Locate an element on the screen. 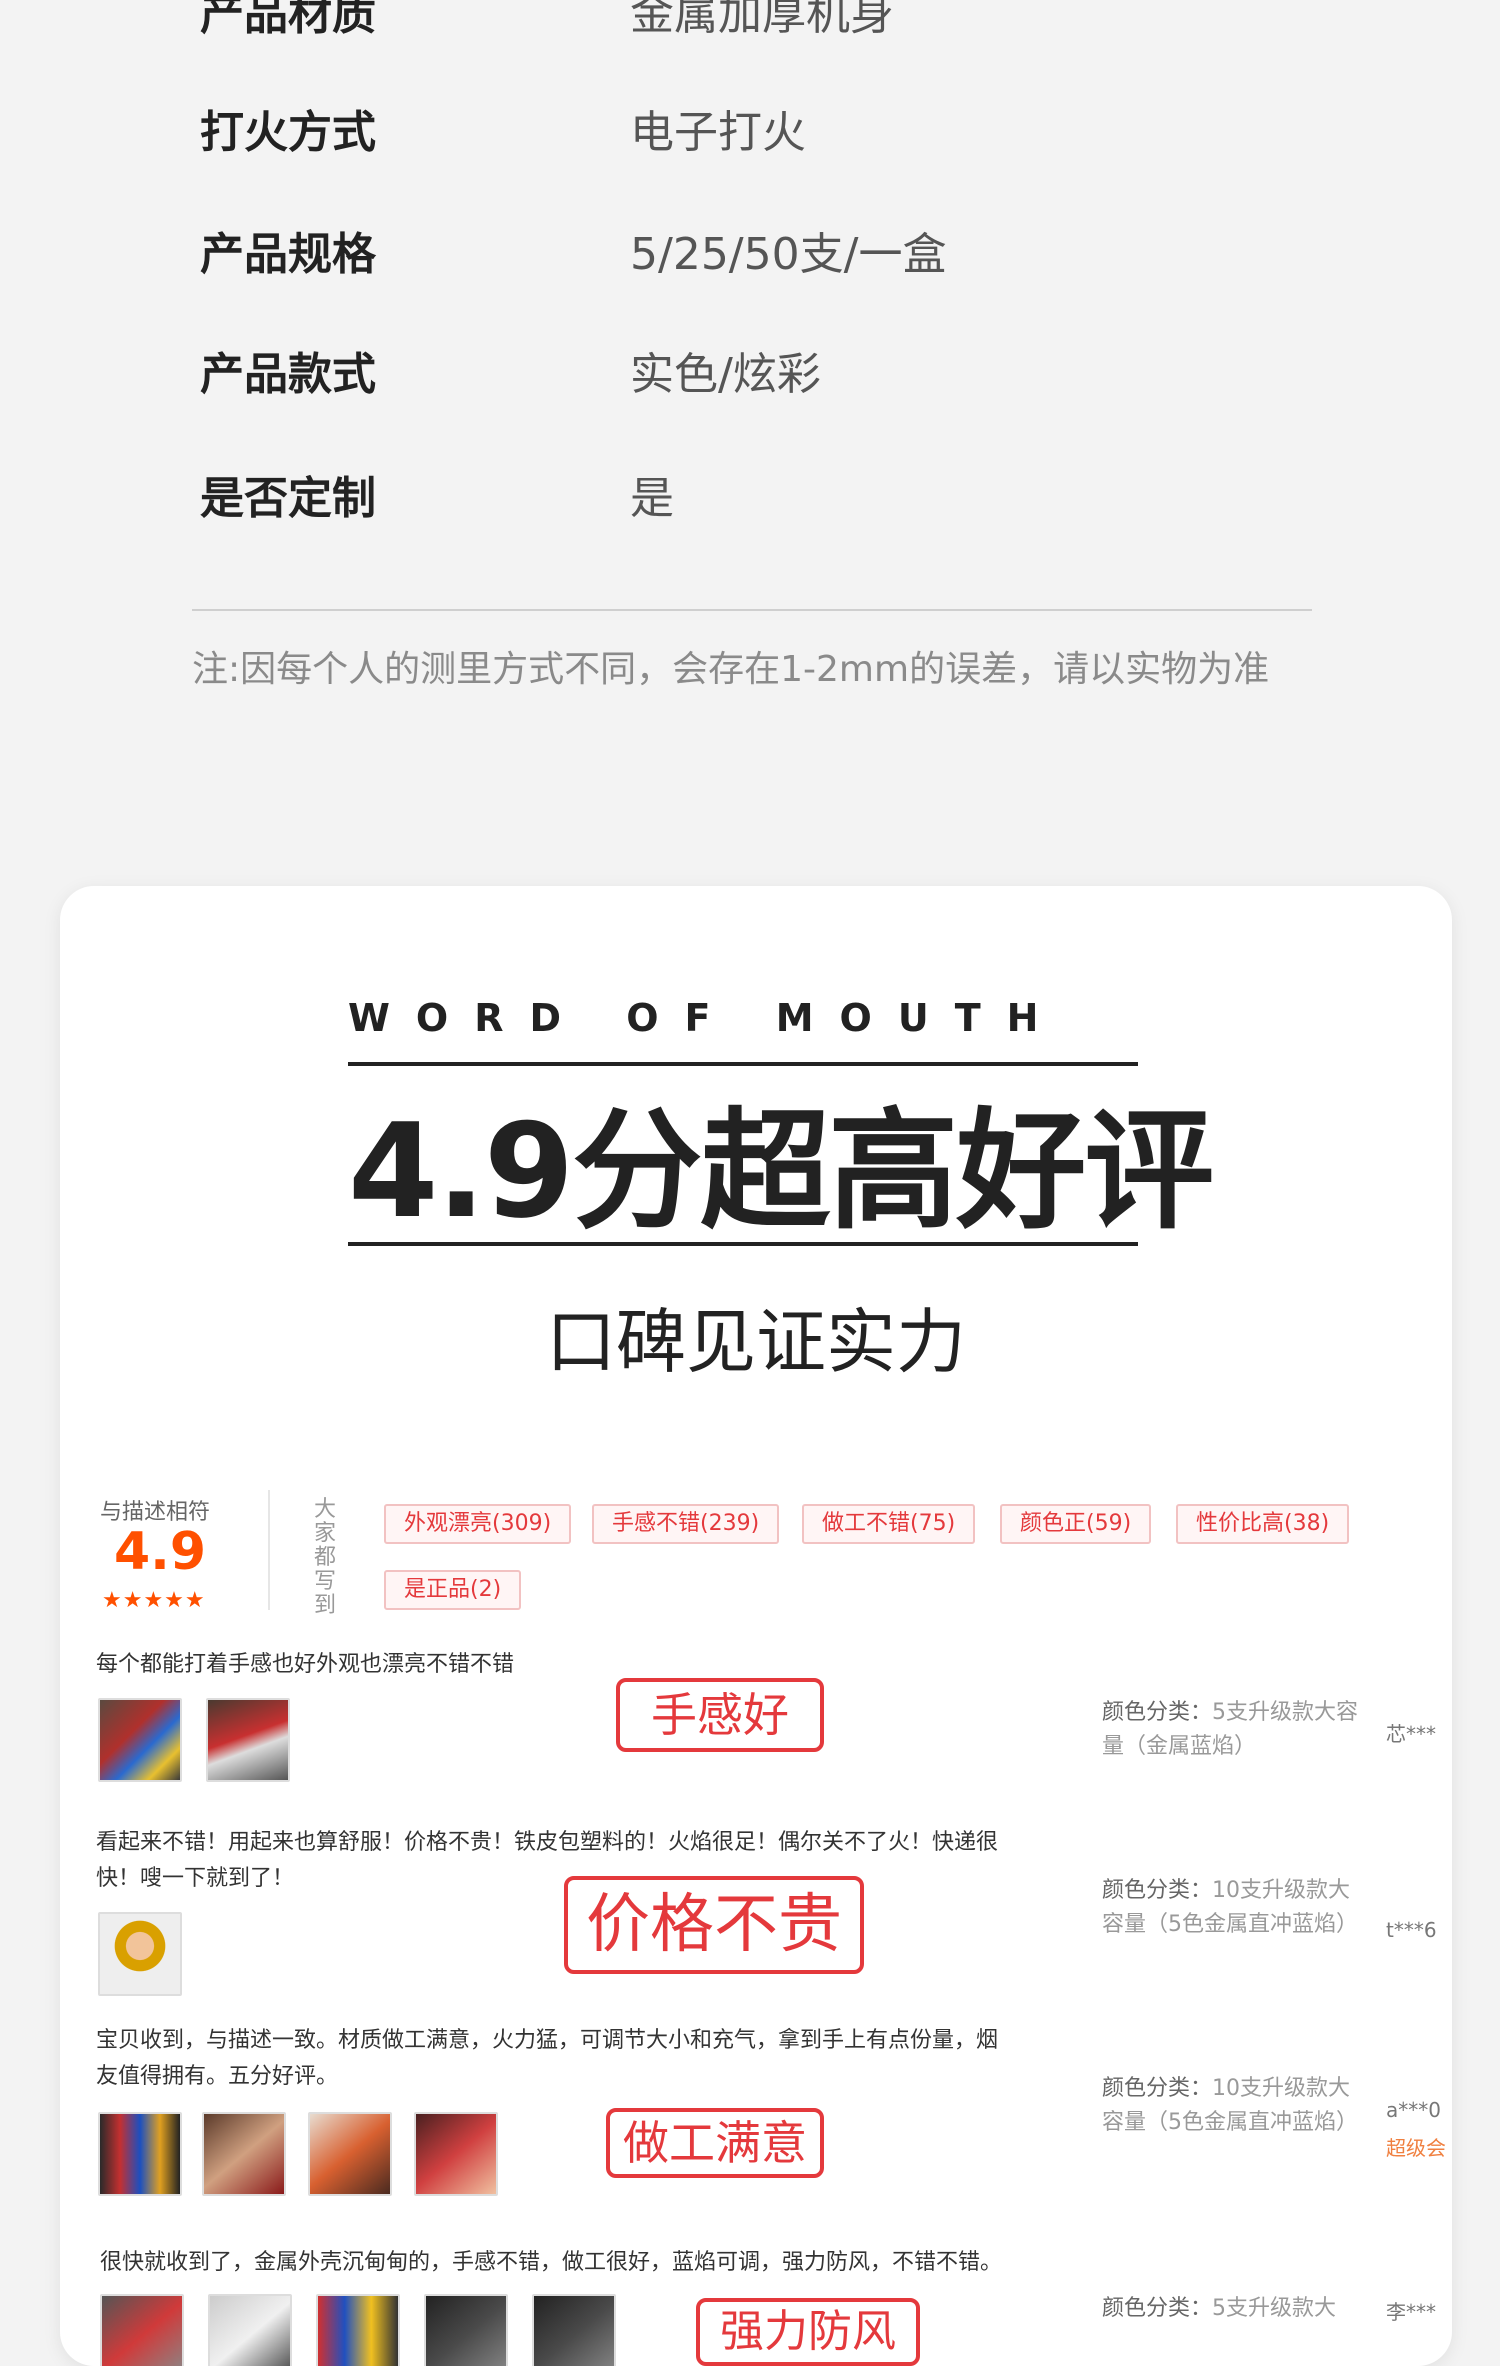  spec-row-style: 产品款式 实色/炫彩 is located at coordinates (750, 378).